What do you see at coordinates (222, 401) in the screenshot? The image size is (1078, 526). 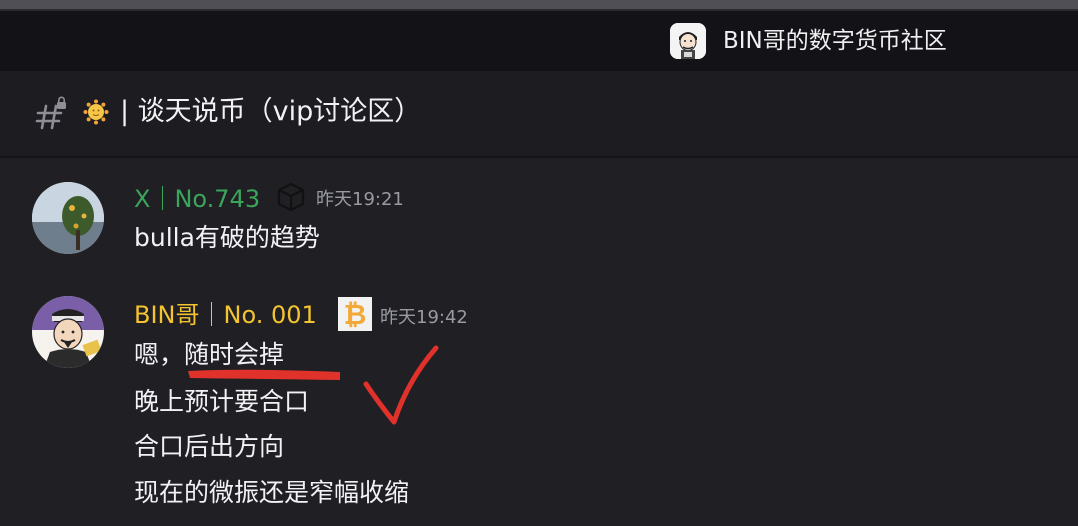 I see `message-text-line: 晚上预计要合口` at bounding box center [222, 401].